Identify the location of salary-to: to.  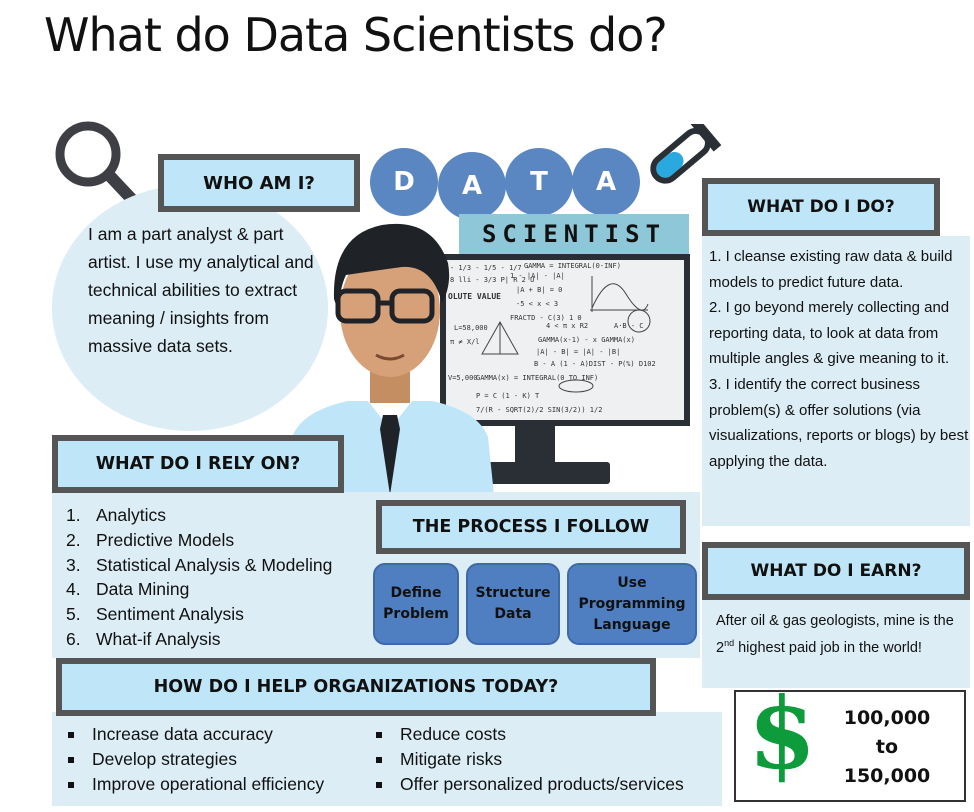
(887, 747).